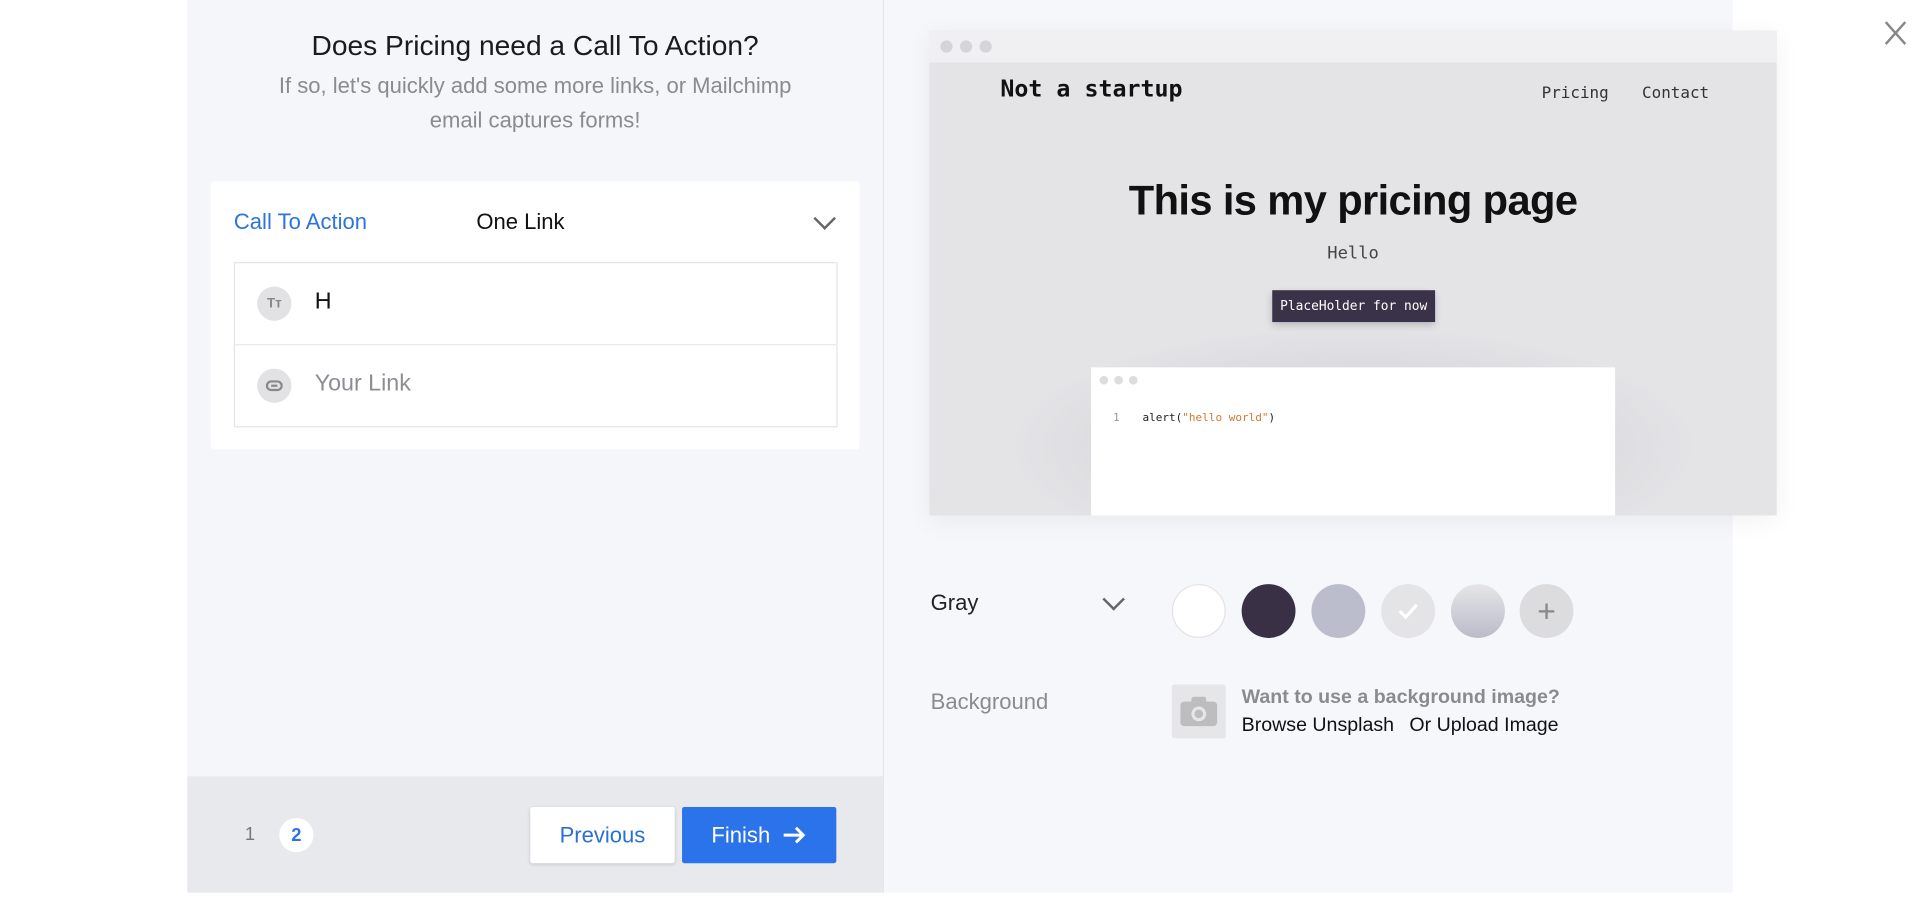 The image size is (1920, 909). What do you see at coordinates (1353, 201) in the screenshot?
I see `preview-heading: This is my pricing page` at bounding box center [1353, 201].